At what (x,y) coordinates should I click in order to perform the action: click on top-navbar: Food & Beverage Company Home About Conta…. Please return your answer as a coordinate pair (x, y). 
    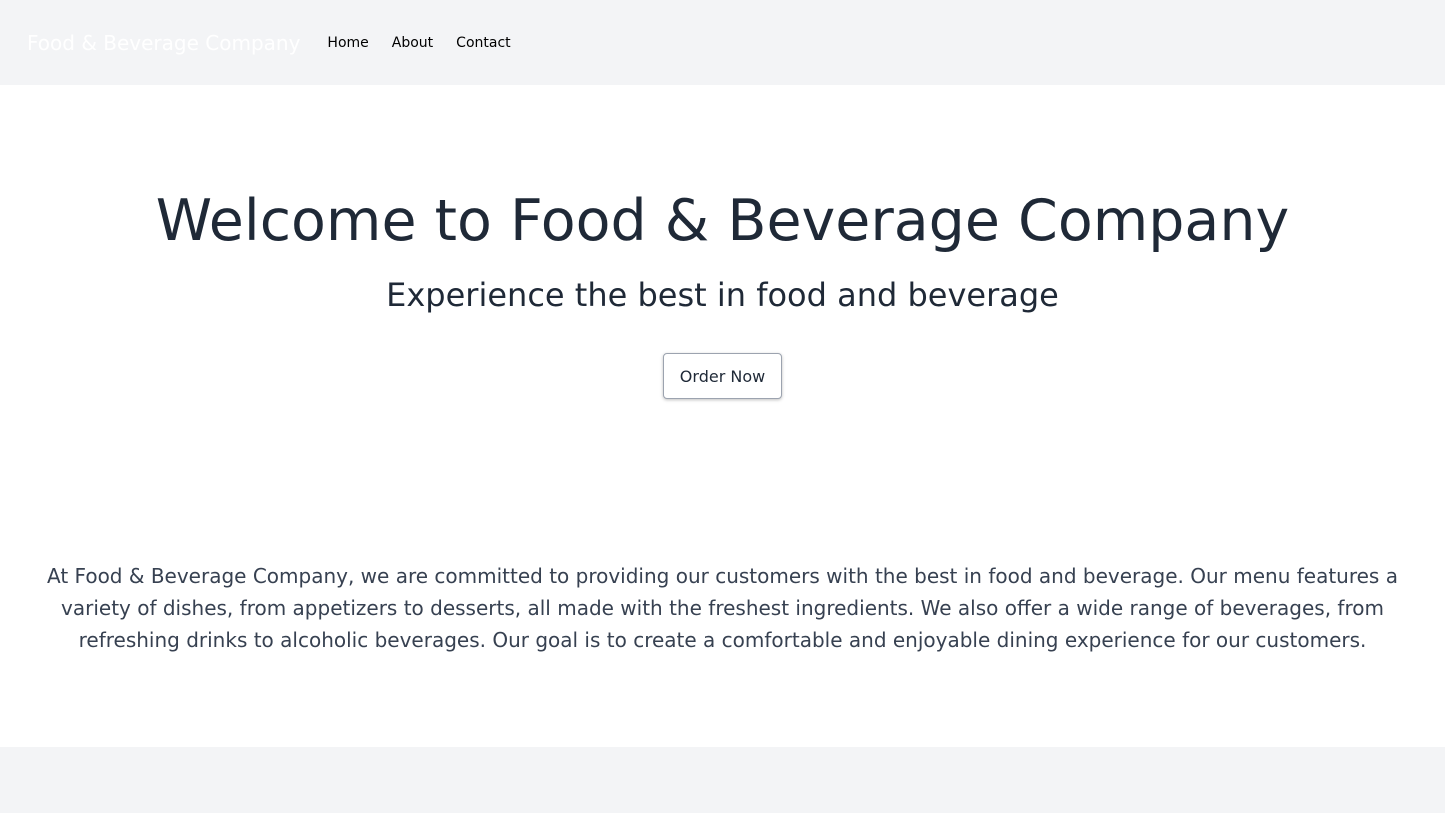
    Looking at the image, I should click on (722, 42).